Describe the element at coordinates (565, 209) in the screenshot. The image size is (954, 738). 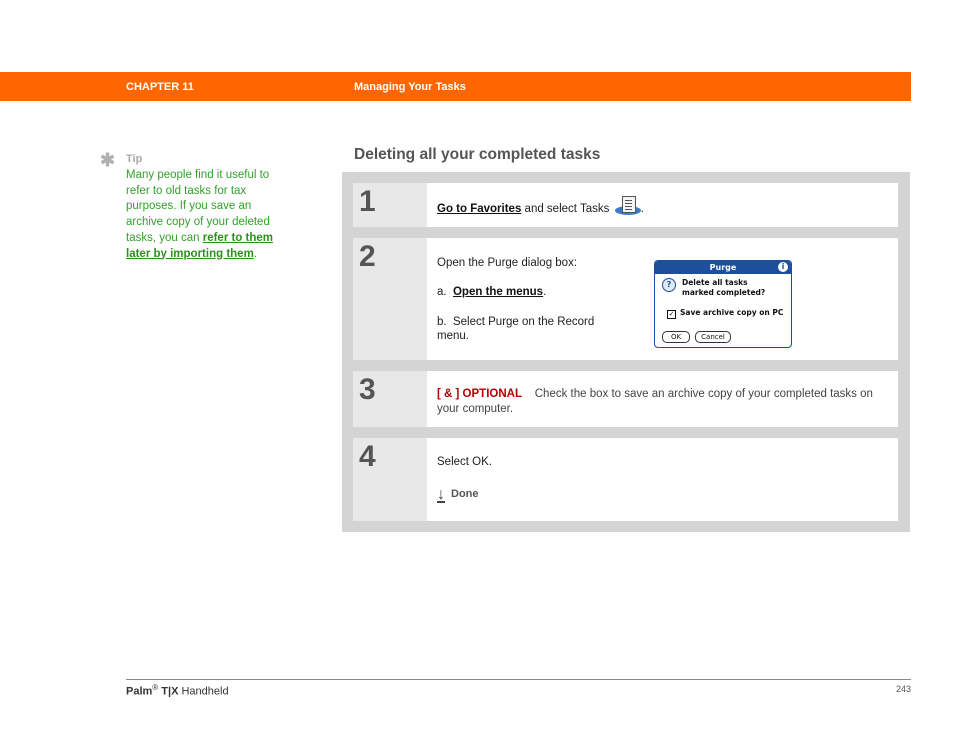
I see `step-1-desc: and select Tasks` at that location.